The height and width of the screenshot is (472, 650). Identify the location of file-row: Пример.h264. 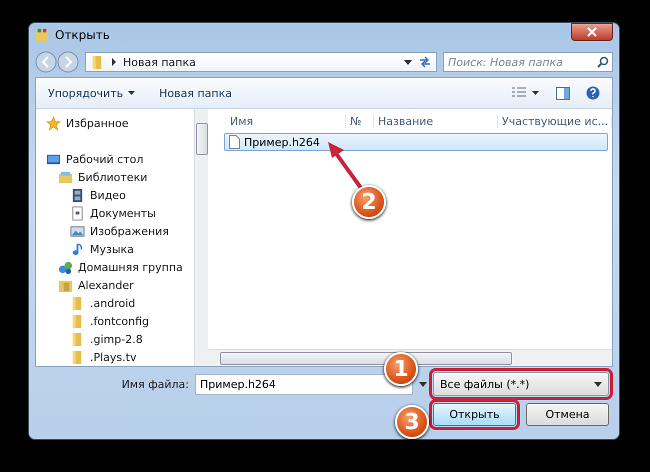
(416, 142).